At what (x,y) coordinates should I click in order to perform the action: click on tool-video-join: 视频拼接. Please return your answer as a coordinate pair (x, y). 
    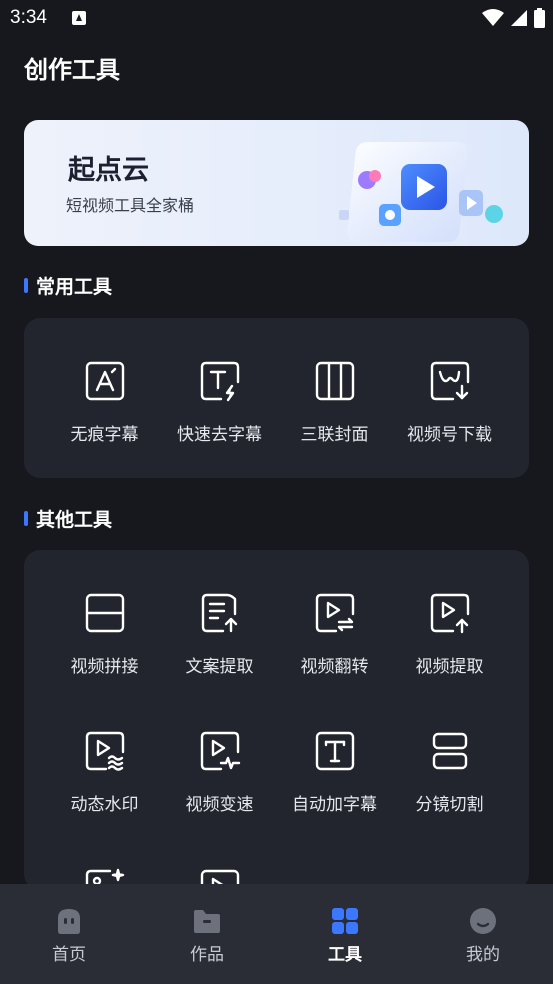
    Looking at the image, I should click on (104, 634).